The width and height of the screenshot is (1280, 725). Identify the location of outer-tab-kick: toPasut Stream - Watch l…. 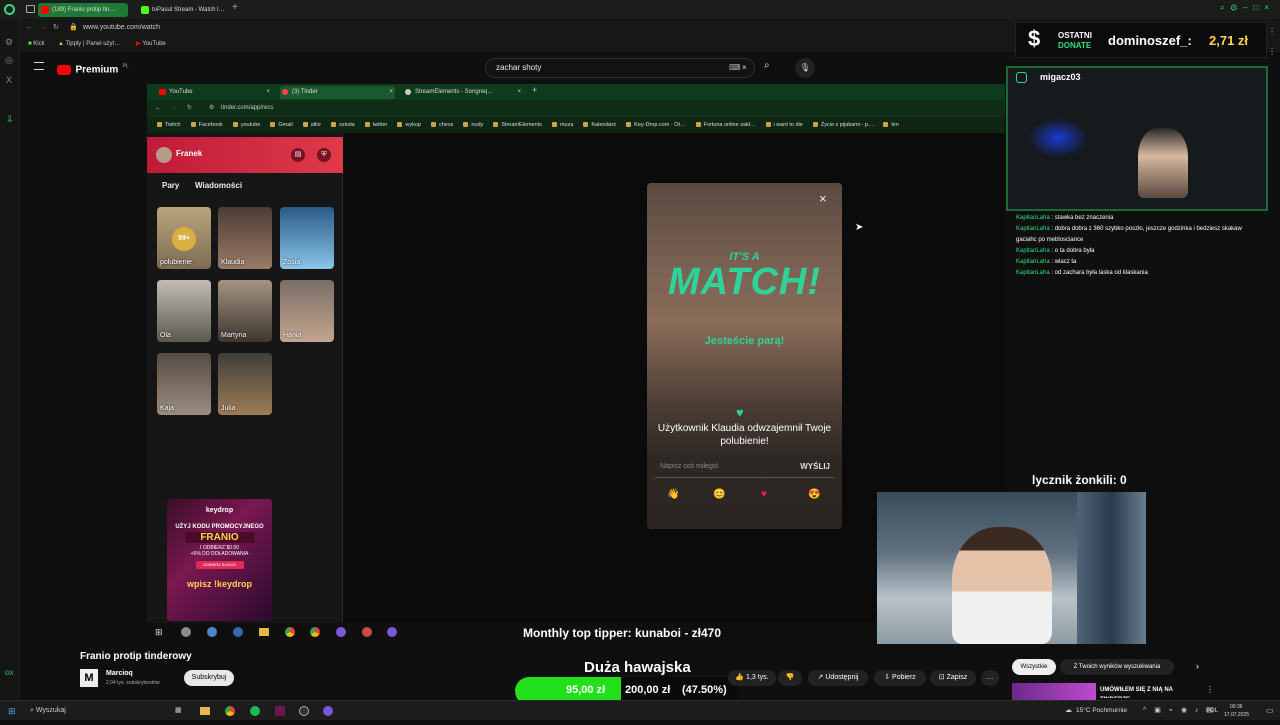
(183, 10).